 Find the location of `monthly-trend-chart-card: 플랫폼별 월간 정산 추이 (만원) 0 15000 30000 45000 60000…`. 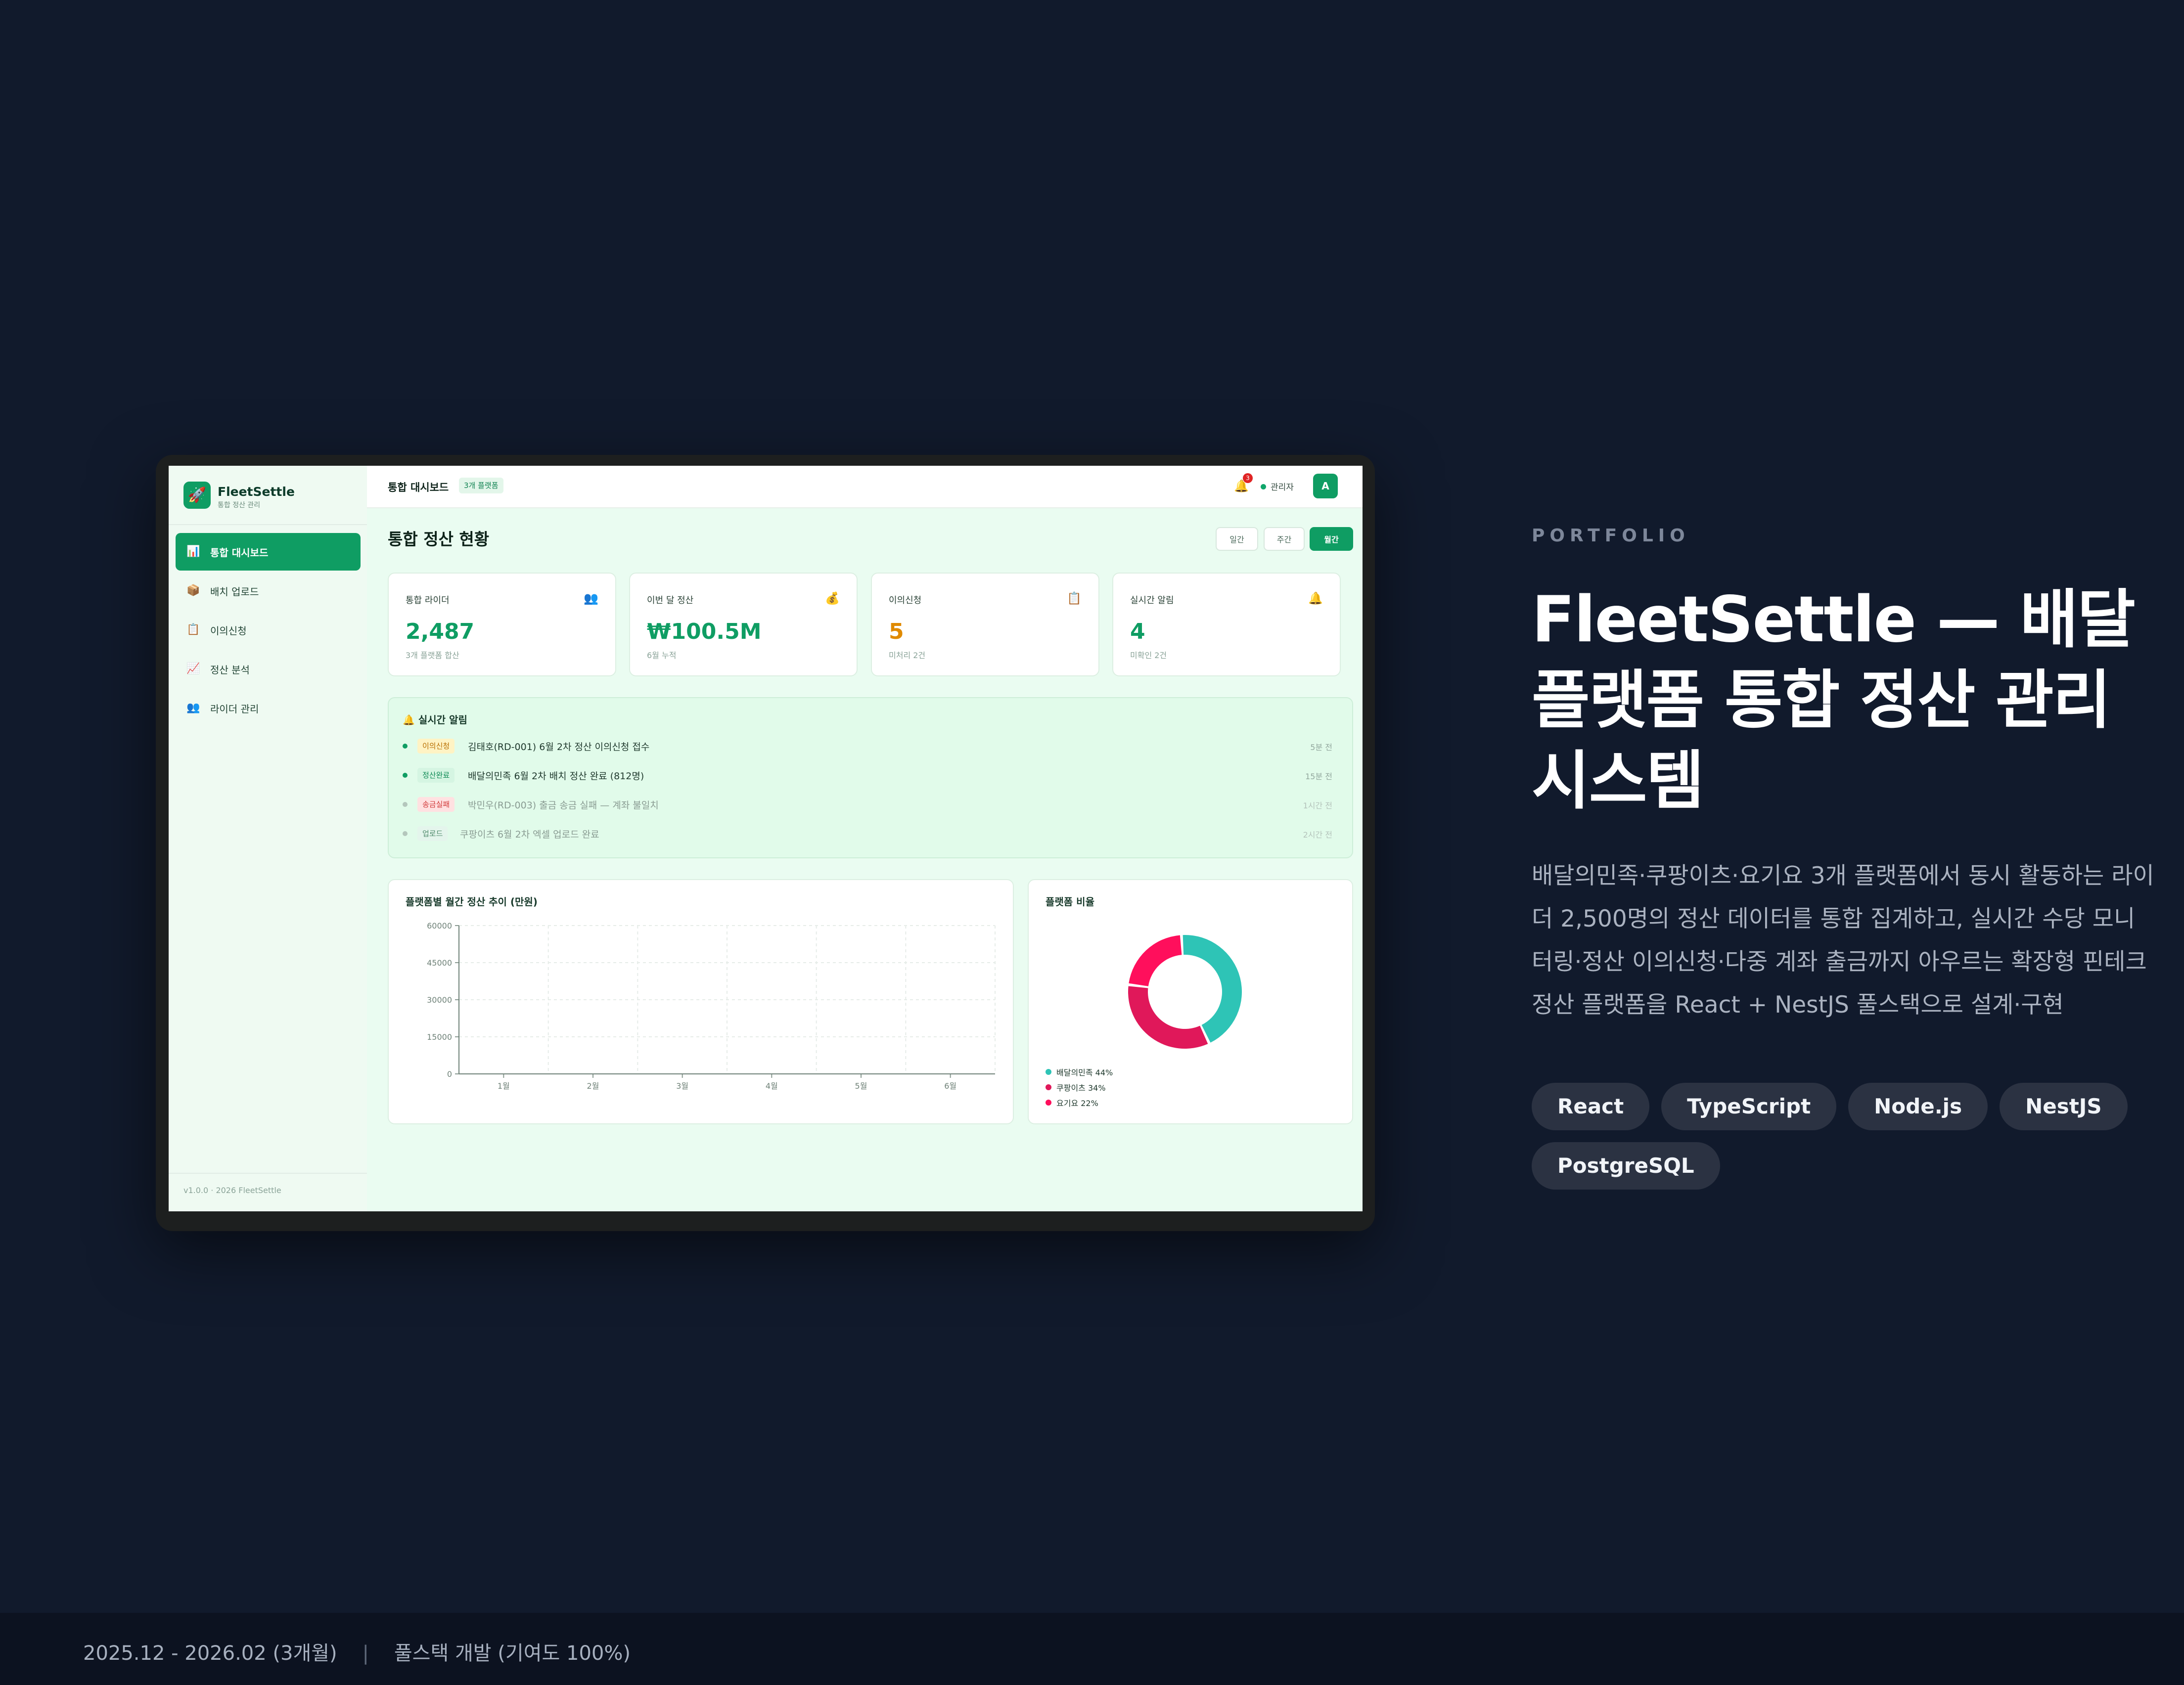

monthly-trend-chart-card: 플랫폼별 월간 정산 추이 (만원) 0 15000 30000 45000 60000… is located at coordinates (701, 1001).